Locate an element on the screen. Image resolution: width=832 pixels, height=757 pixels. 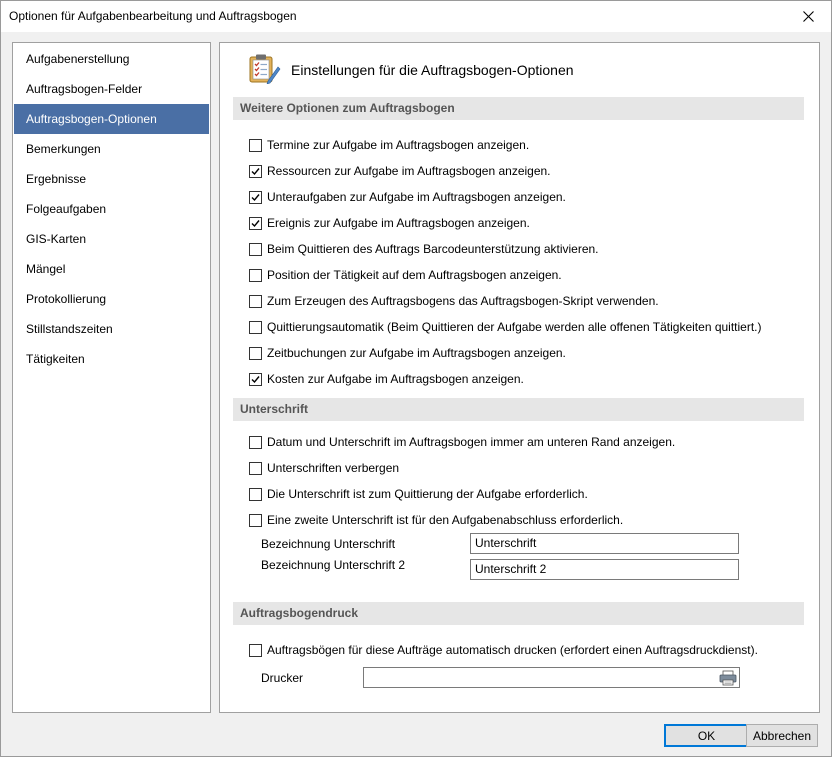
clipboard-checklist-icon is located at coordinates (265, 69).